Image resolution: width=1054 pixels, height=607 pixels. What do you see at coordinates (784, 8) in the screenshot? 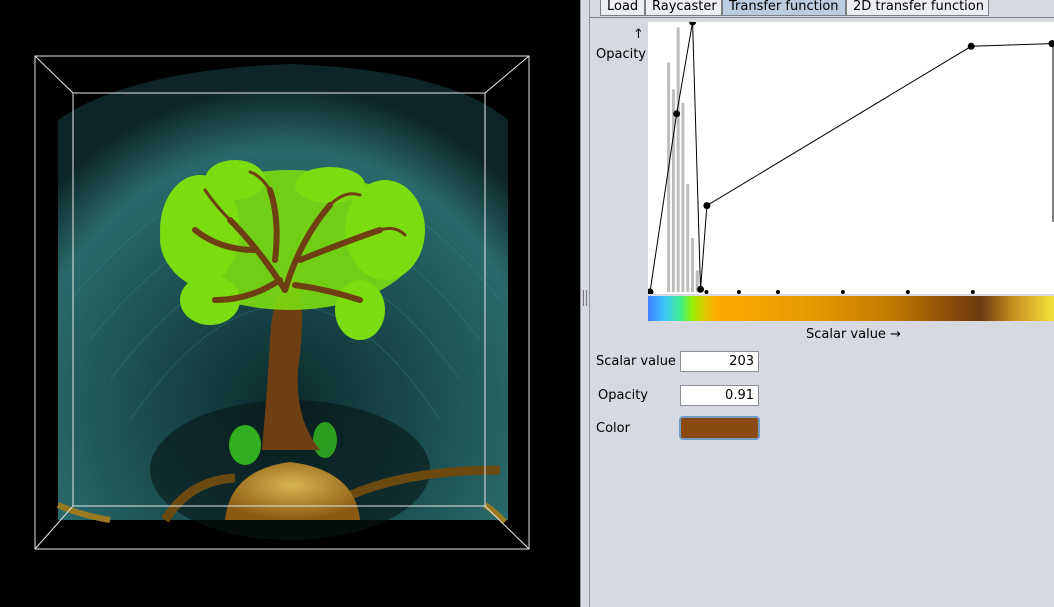
I see `tab-transfer-function: Transfer function` at bounding box center [784, 8].